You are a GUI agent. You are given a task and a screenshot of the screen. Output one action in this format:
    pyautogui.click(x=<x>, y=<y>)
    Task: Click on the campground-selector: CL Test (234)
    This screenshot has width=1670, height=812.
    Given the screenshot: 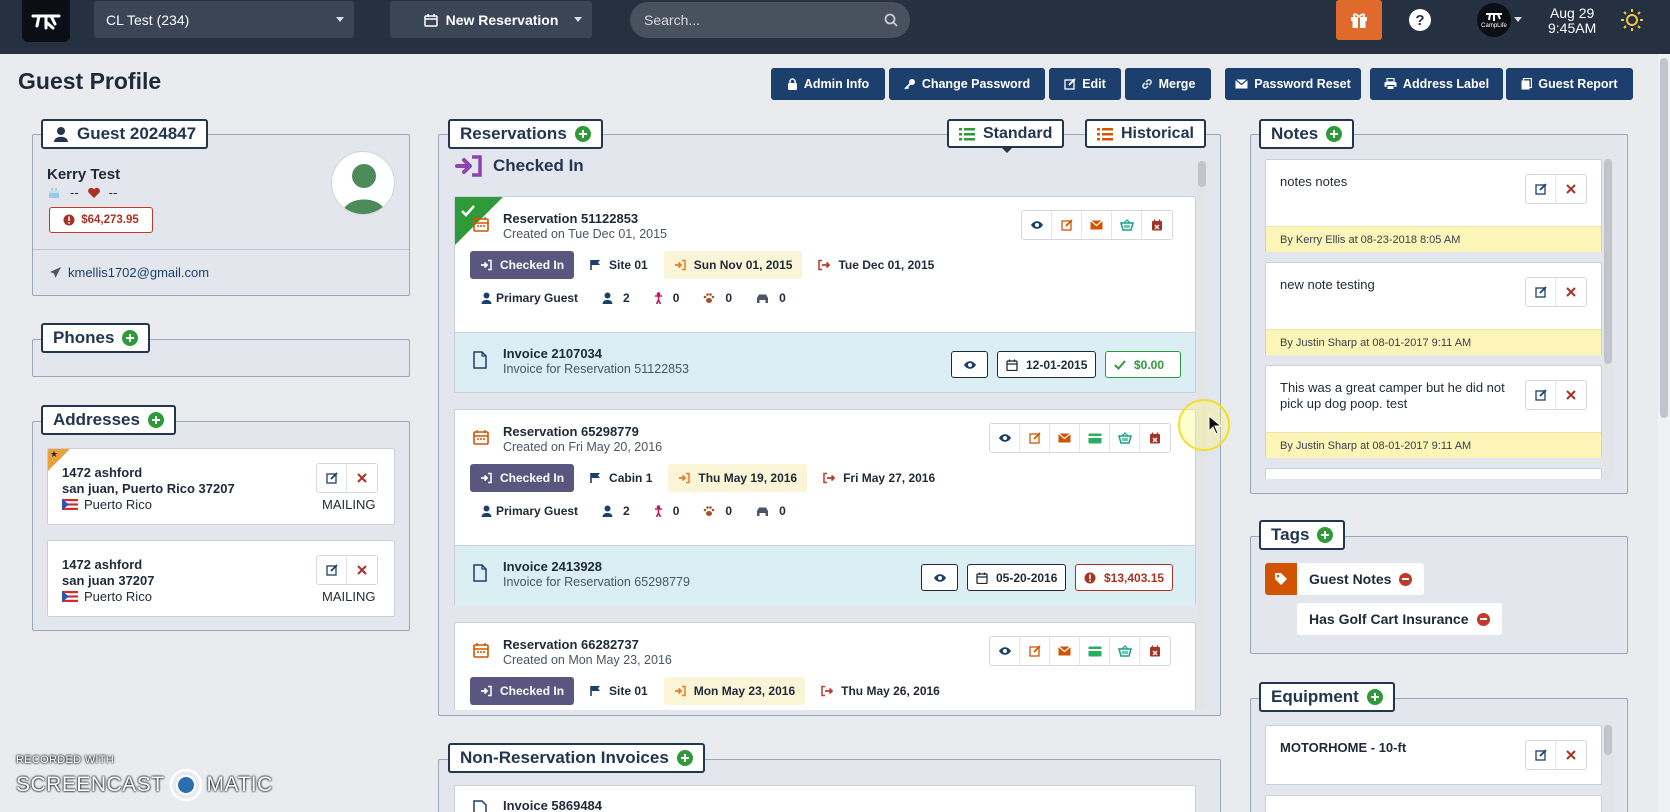 What is the action you would take?
    pyautogui.click(x=224, y=19)
    